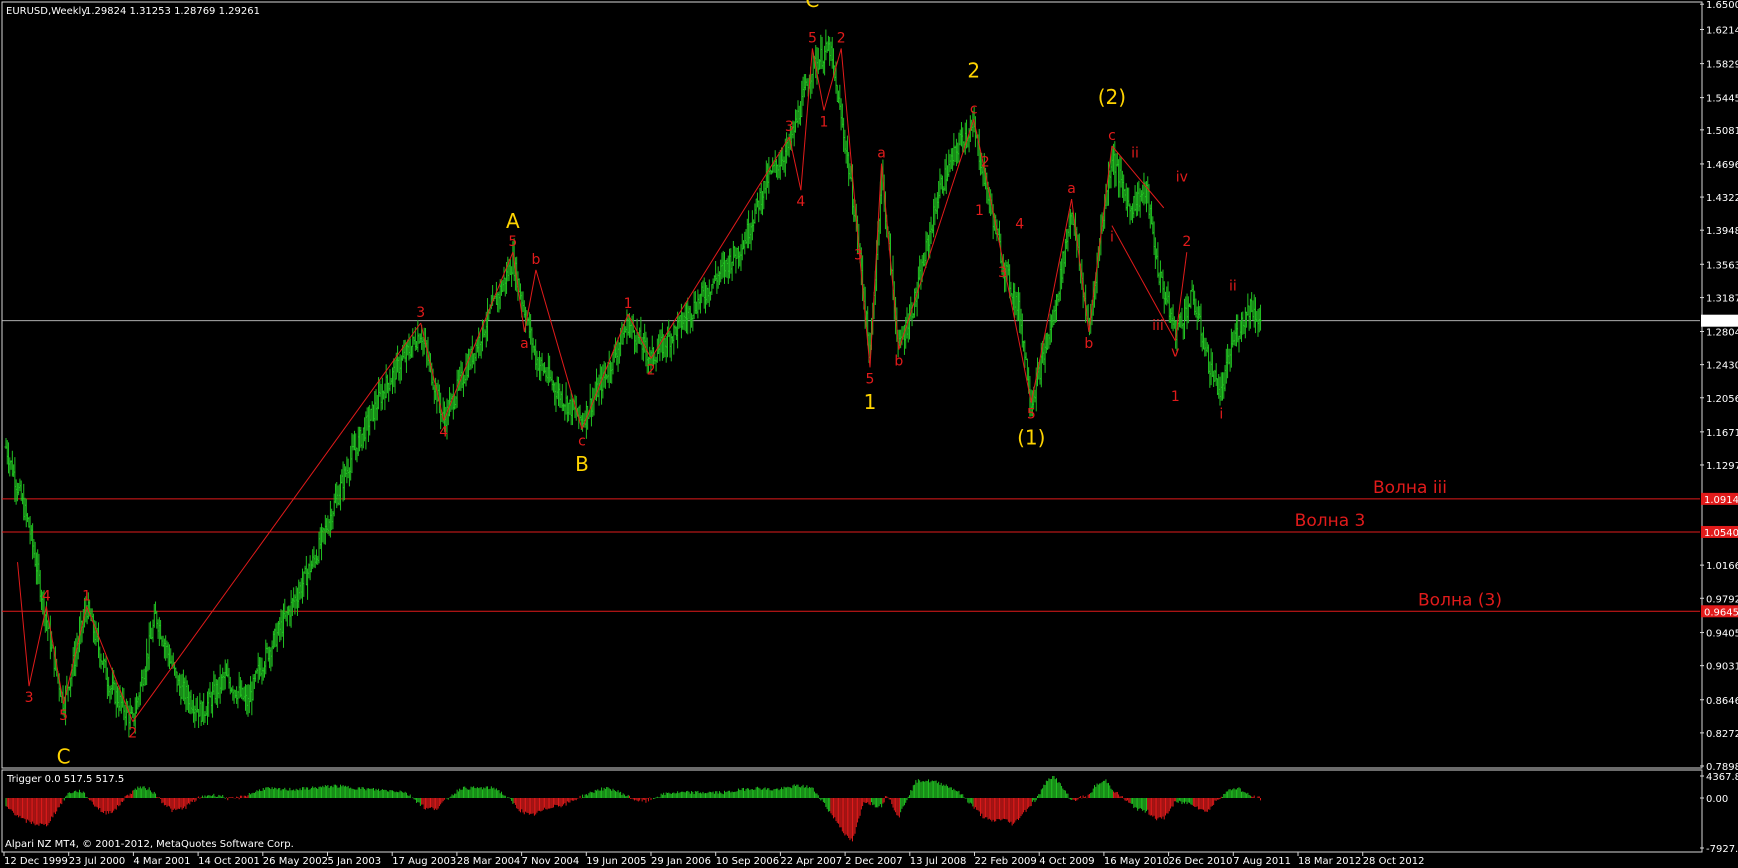 This screenshot has width=1738, height=868. What do you see at coordinates (172, 11) in the screenshot?
I see `ohlc-values: 1.29824 1.31253 1.28769 1.29261` at bounding box center [172, 11].